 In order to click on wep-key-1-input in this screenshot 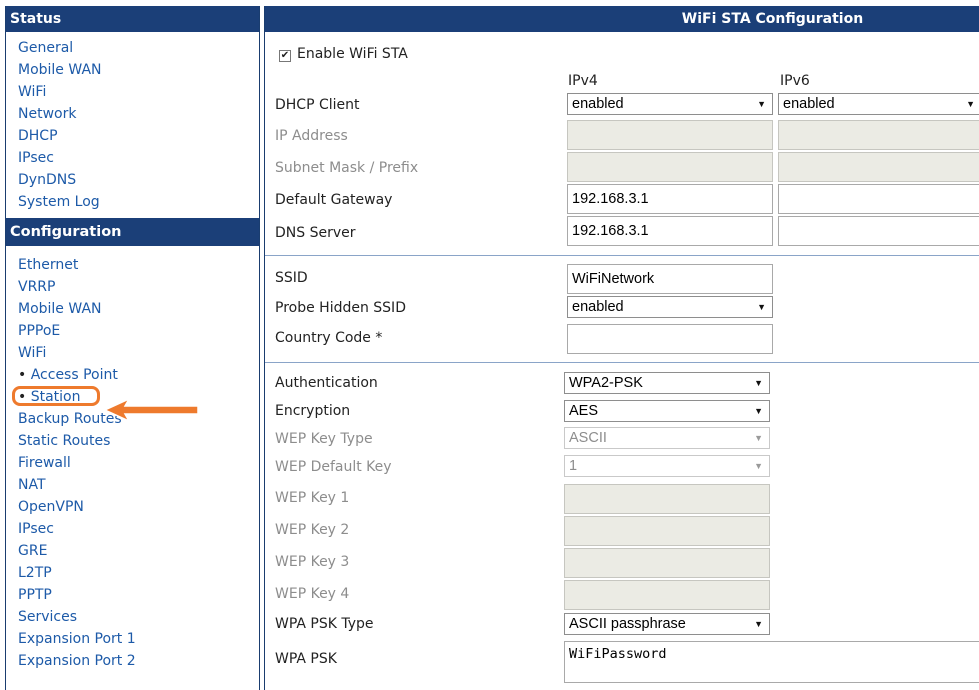, I will do `click(667, 499)`.